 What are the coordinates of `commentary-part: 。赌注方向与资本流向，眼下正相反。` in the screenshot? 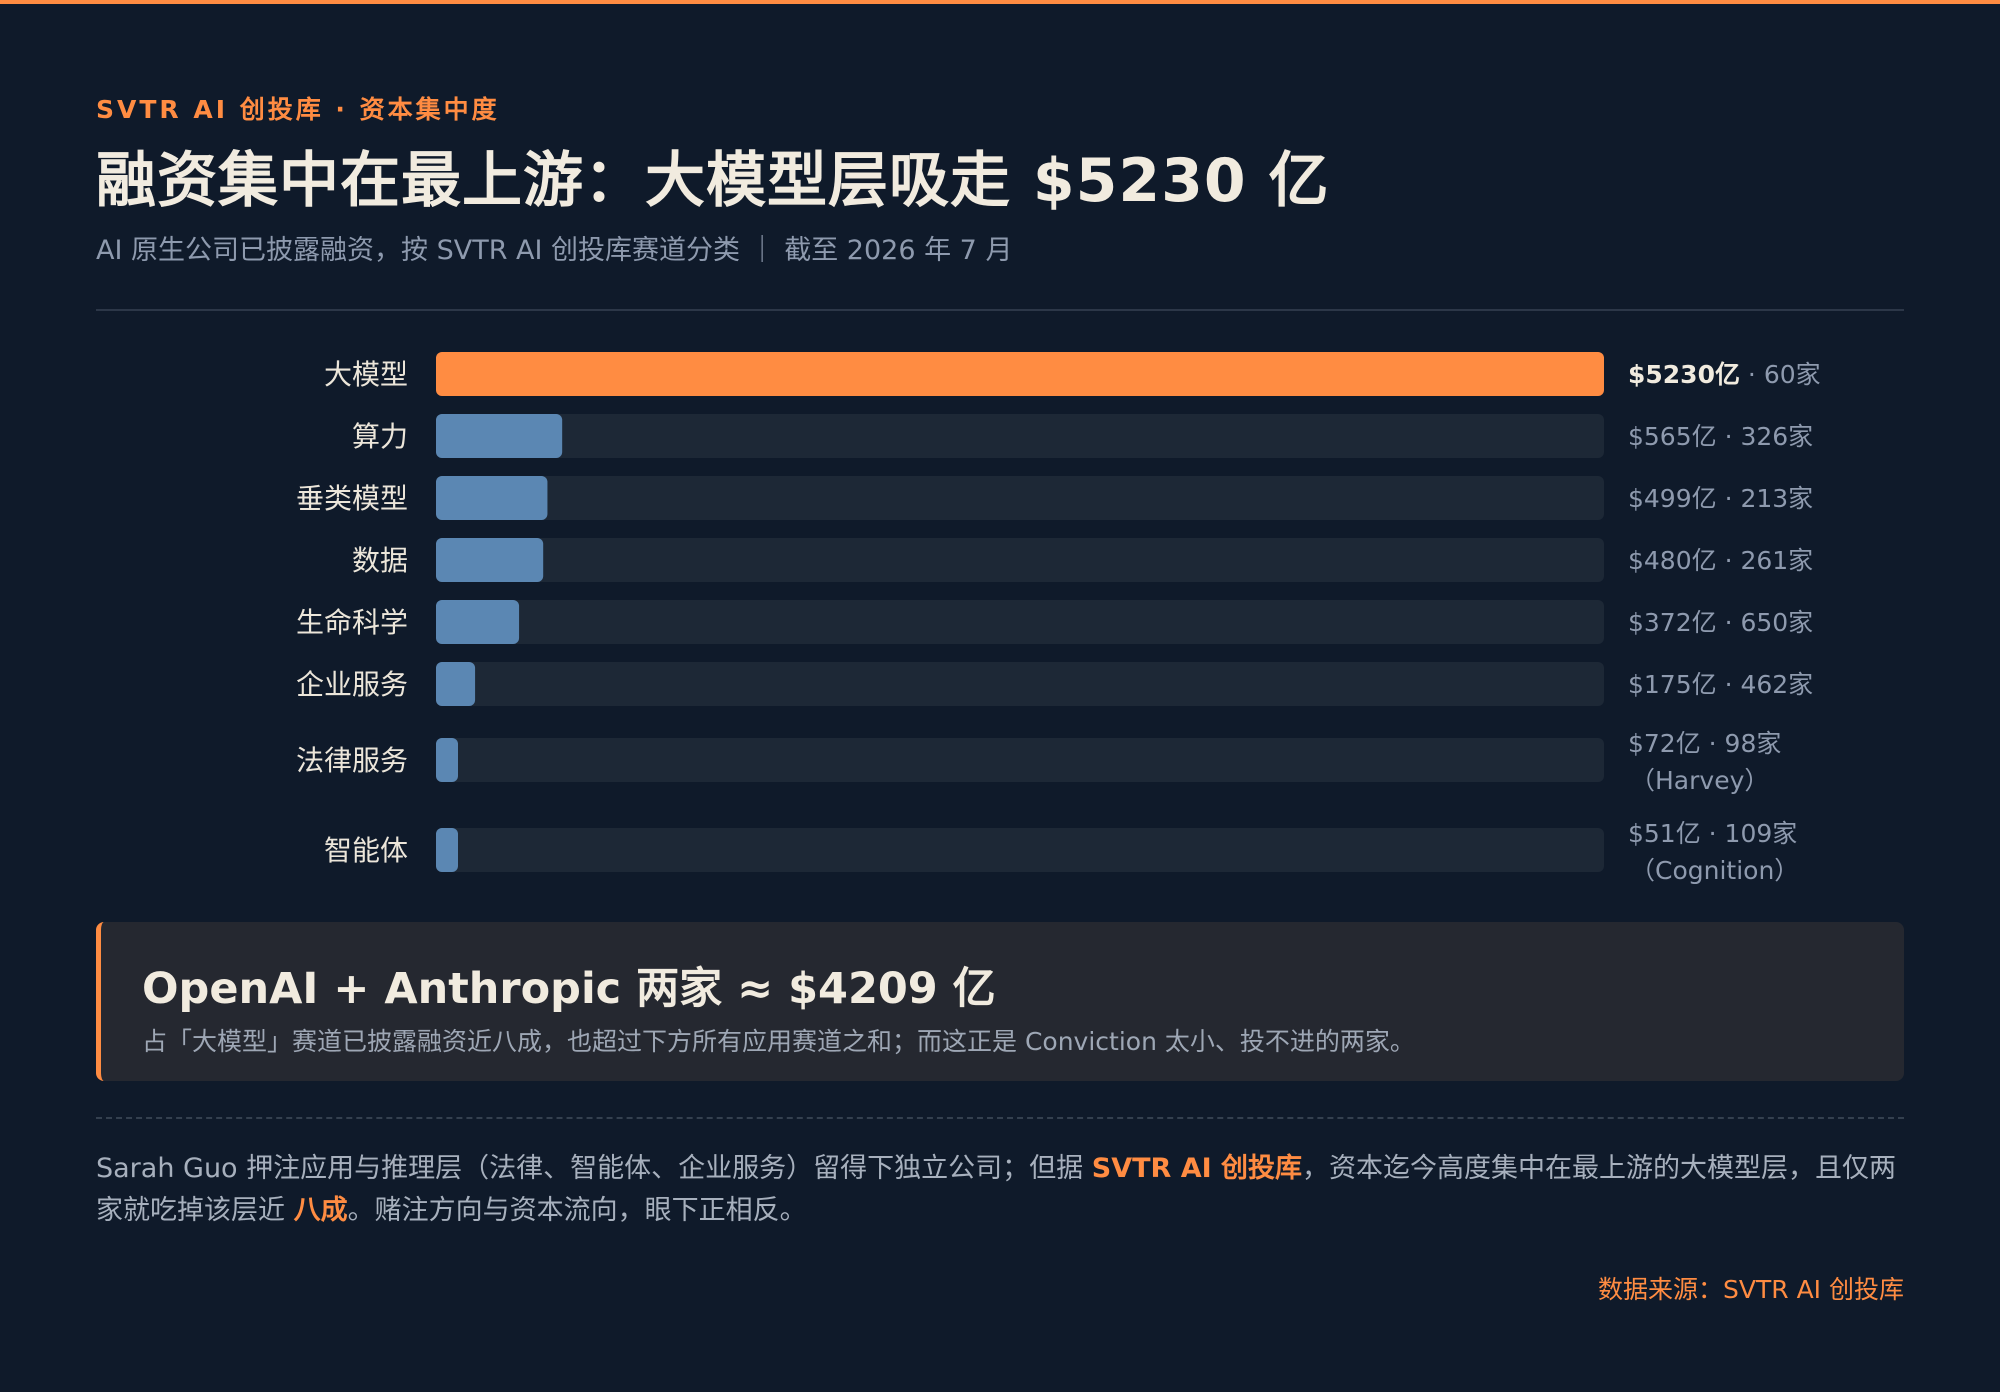 It's located at (577, 1210).